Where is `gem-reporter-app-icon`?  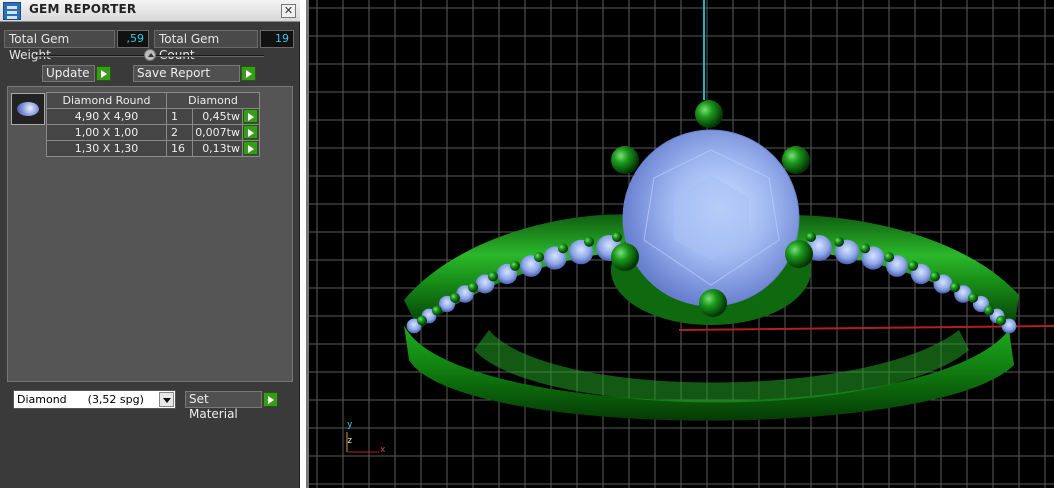 gem-reporter-app-icon is located at coordinates (12, 11).